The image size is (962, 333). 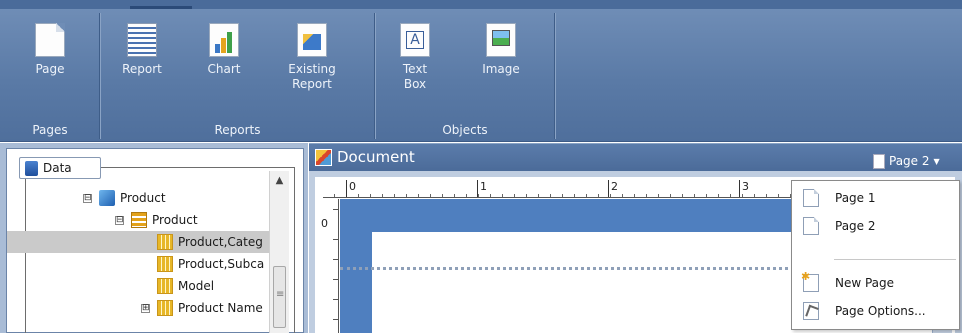 I want to click on tree-item-label: Product,Categ, so click(x=220, y=242).